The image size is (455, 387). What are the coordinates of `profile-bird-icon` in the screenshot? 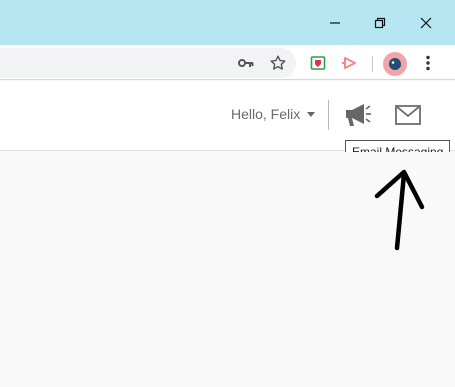 It's located at (395, 64).